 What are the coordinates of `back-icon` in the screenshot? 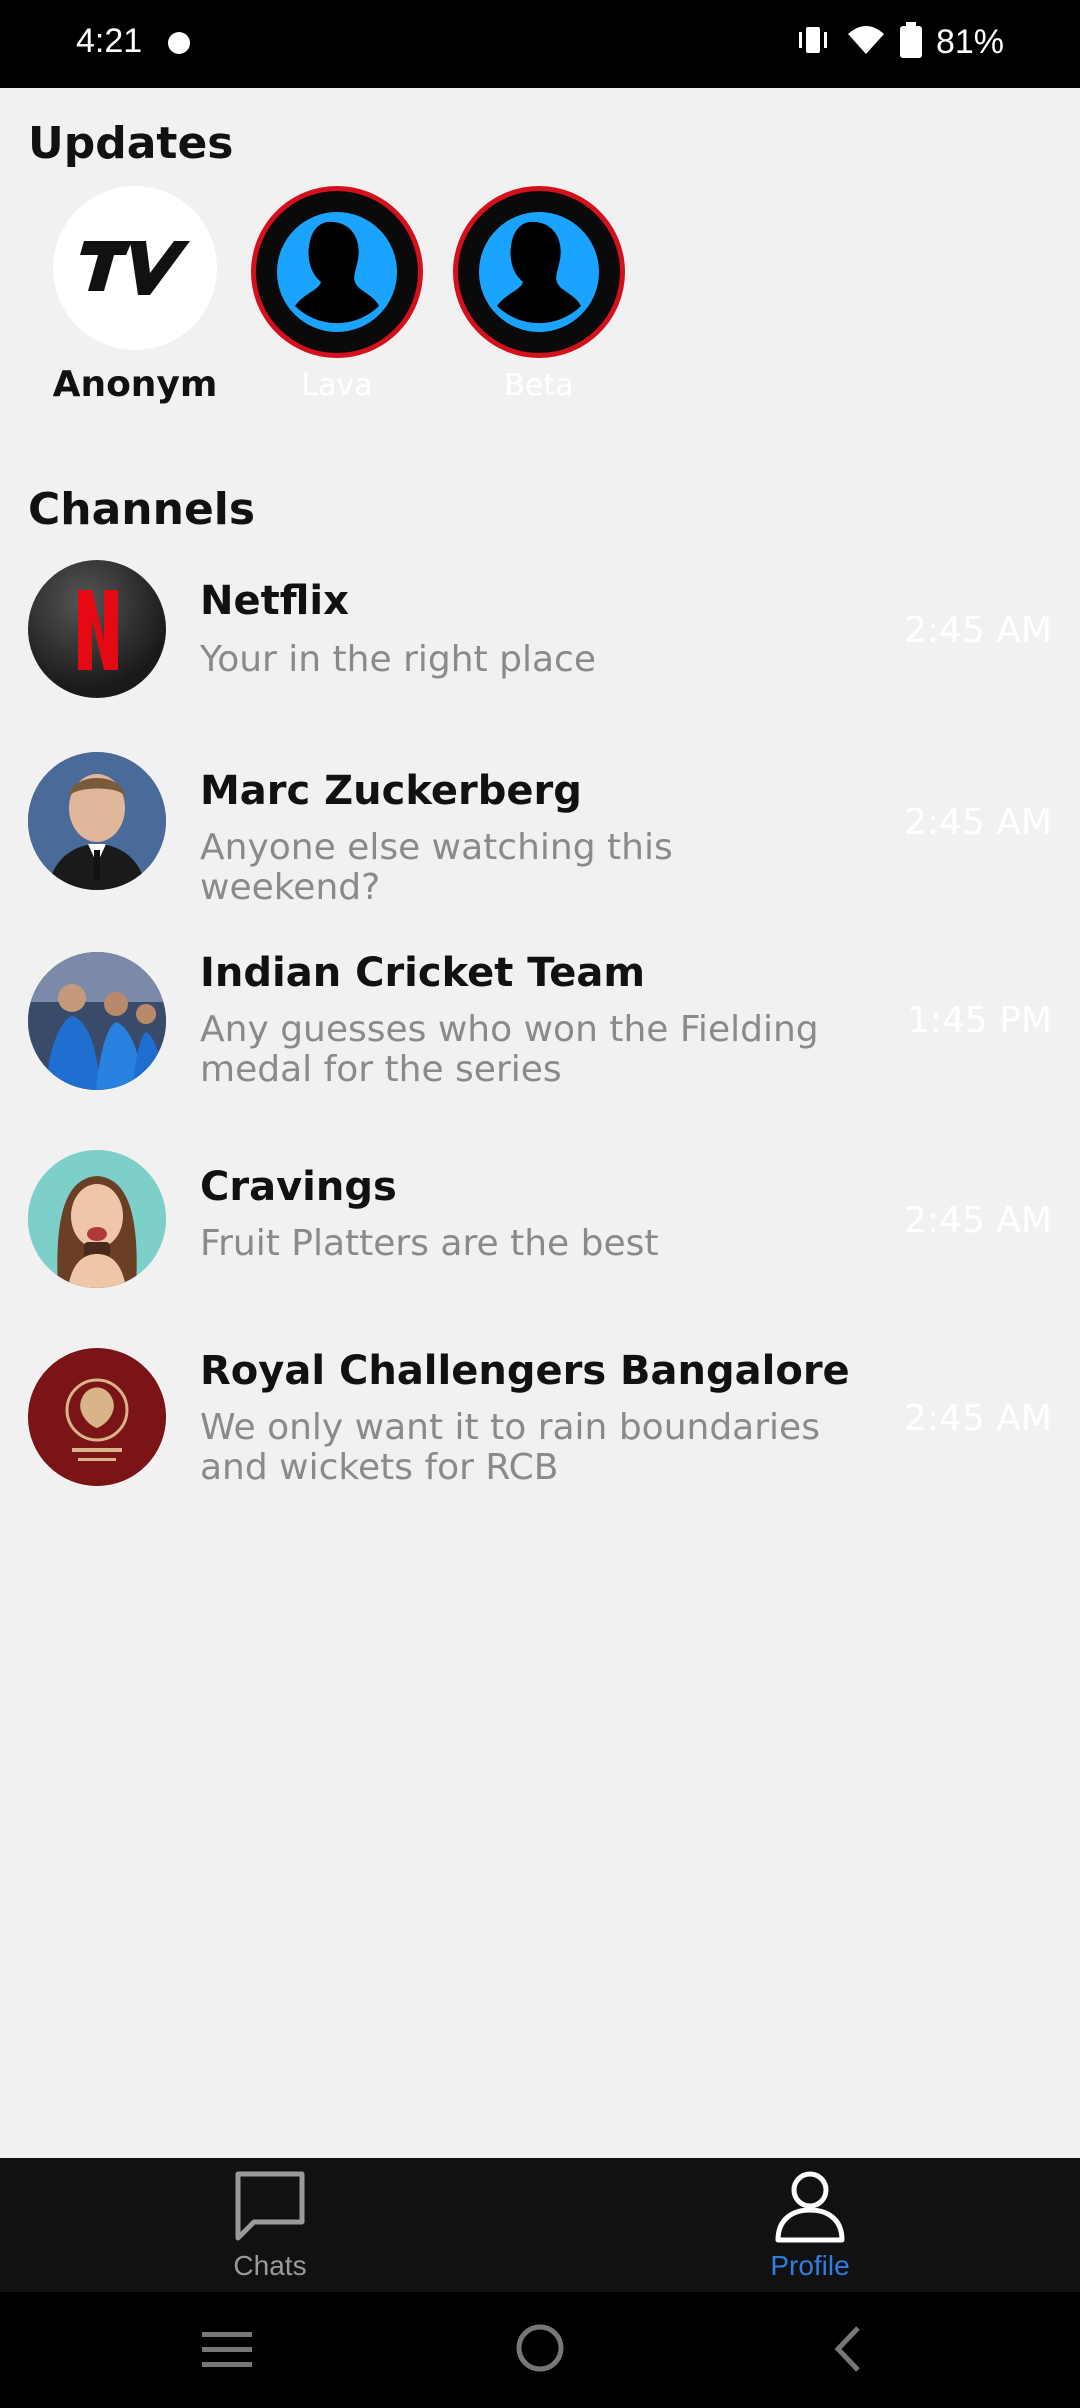 It's located at (848, 2351).